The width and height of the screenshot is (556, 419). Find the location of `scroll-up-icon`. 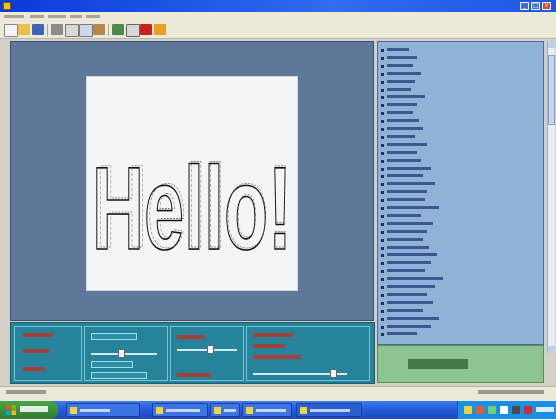

scroll-up-icon is located at coordinates (551, 44).